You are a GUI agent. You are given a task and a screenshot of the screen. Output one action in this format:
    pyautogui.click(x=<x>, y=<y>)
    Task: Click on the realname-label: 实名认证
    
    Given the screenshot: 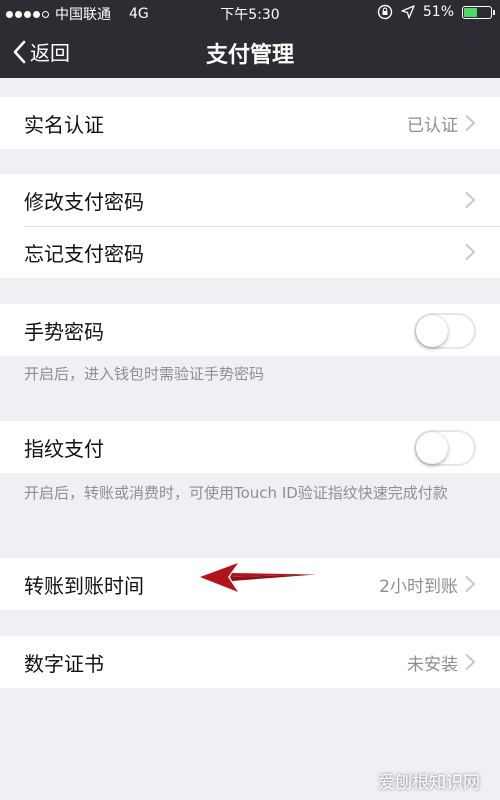 What is the action you would take?
    pyautogui.click(x=64, y=124)
    